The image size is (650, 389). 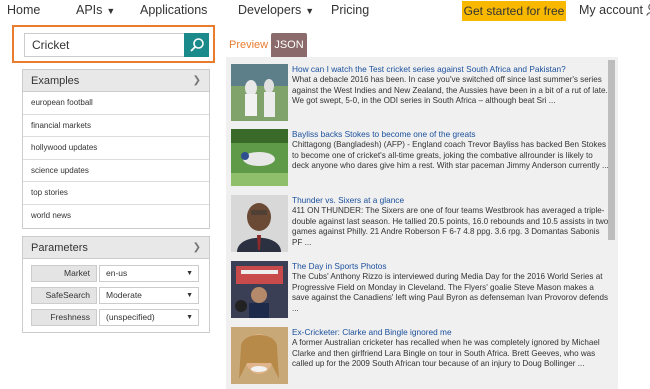 I want to click on search-box: Cricket, so click(x=113, y=44).